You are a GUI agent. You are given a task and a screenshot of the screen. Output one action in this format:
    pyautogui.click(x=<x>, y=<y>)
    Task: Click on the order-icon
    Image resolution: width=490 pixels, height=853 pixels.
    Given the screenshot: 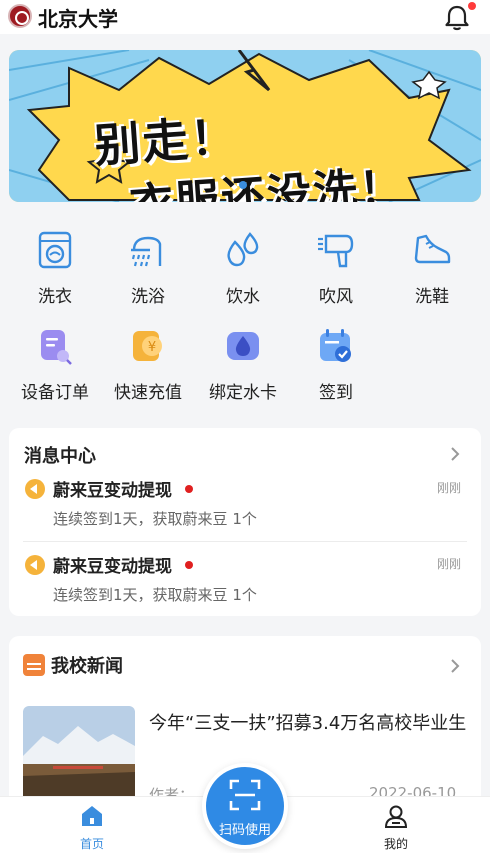 What is the action you would take?
    pyautogui.click(x=56, y=347)
    